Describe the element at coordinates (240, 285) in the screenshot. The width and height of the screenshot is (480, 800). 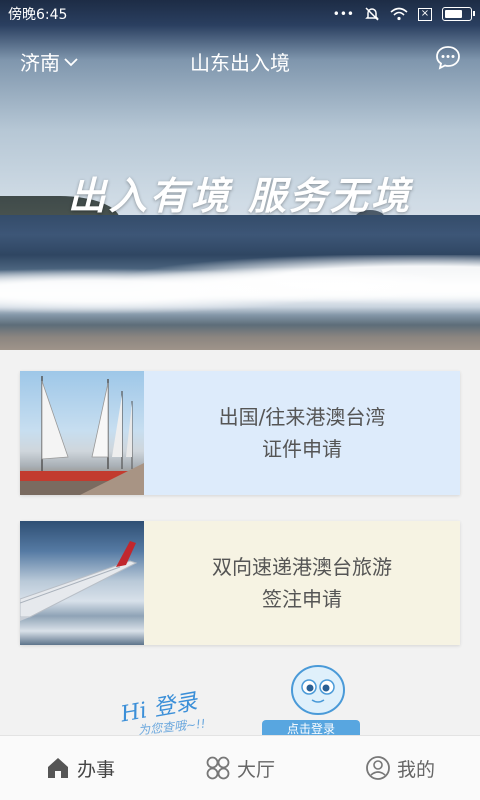
I see `wave-foam` at that location.